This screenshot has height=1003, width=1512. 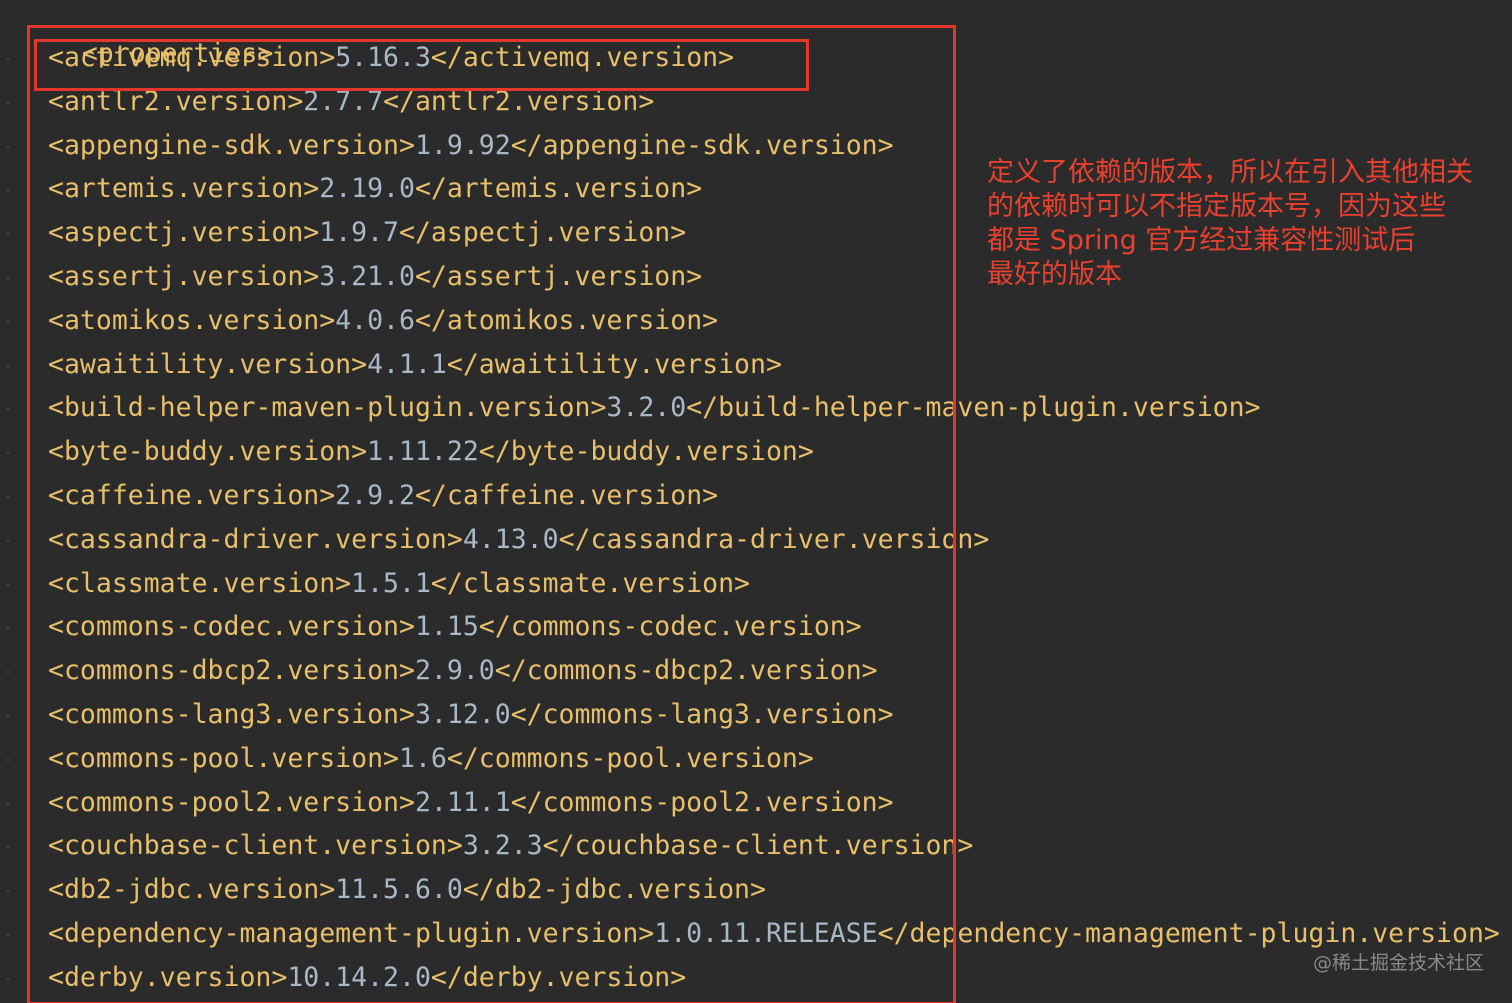 I want to click on open-tag: <derby.version>, so click(x=168, y=977).